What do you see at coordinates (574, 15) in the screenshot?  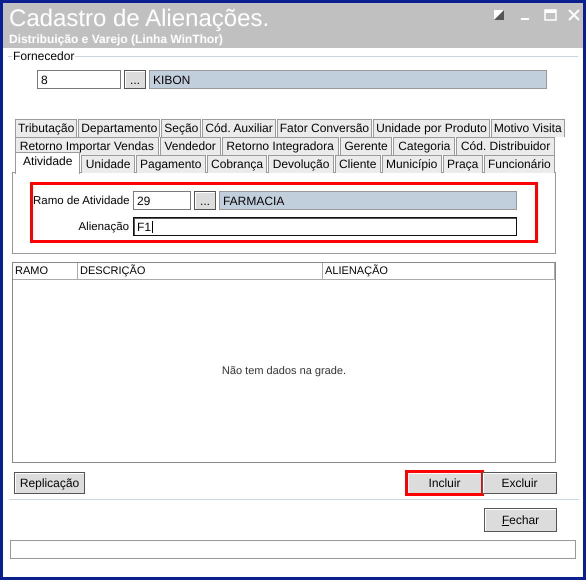 I see `close-icon` at bounding box center [574, 15].